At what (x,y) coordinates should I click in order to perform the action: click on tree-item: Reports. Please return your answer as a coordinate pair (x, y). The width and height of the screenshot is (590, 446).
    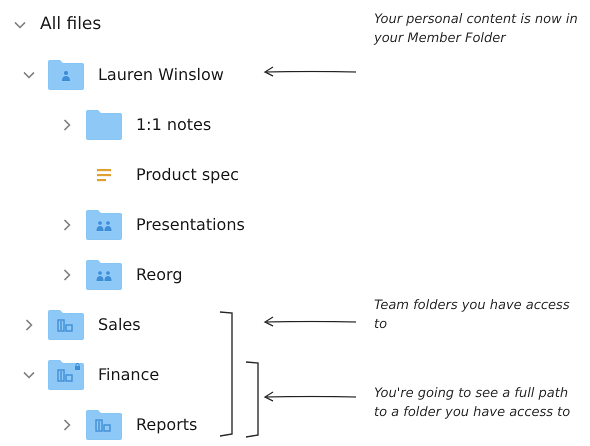
    Looking at the image, I should click on (167, 425).